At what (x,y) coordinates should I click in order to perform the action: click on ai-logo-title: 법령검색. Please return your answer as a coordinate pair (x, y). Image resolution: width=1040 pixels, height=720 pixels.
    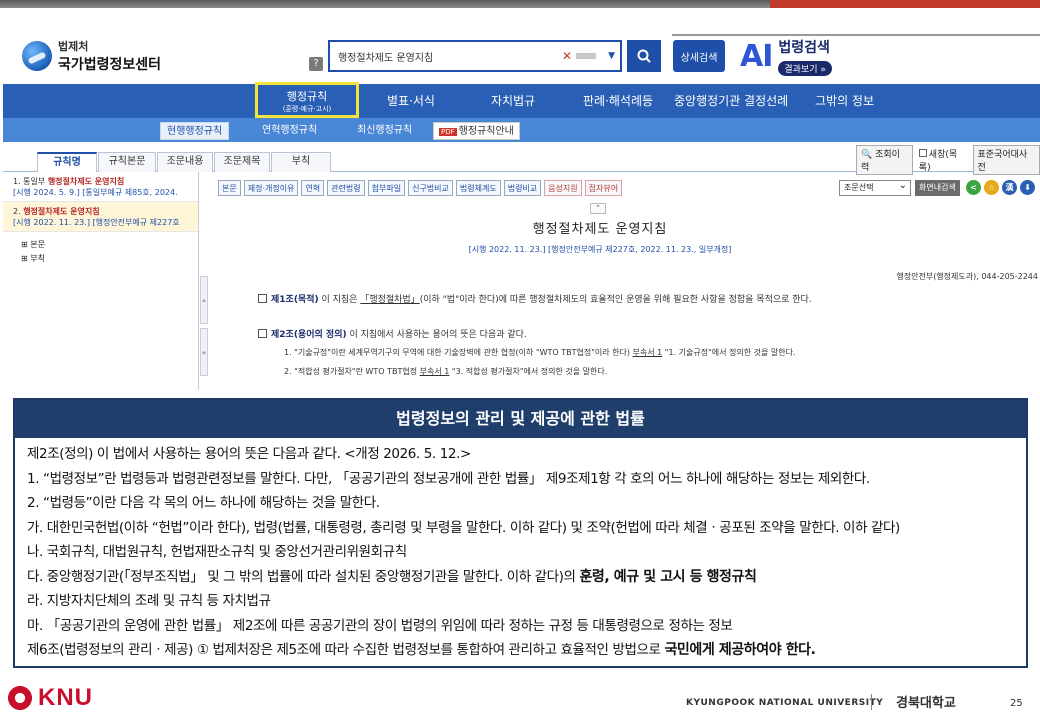
    Looking at the image, I should click on (804, 48).